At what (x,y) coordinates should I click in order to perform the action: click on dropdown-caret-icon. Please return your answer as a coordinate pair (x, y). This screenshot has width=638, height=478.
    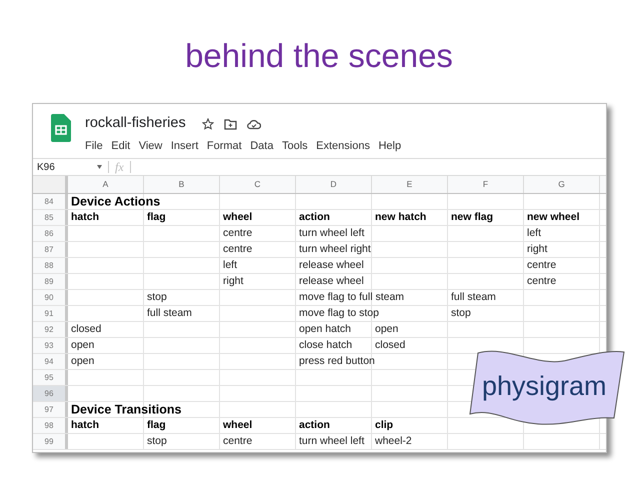
    Looking at the image, I should click on (99, 167).